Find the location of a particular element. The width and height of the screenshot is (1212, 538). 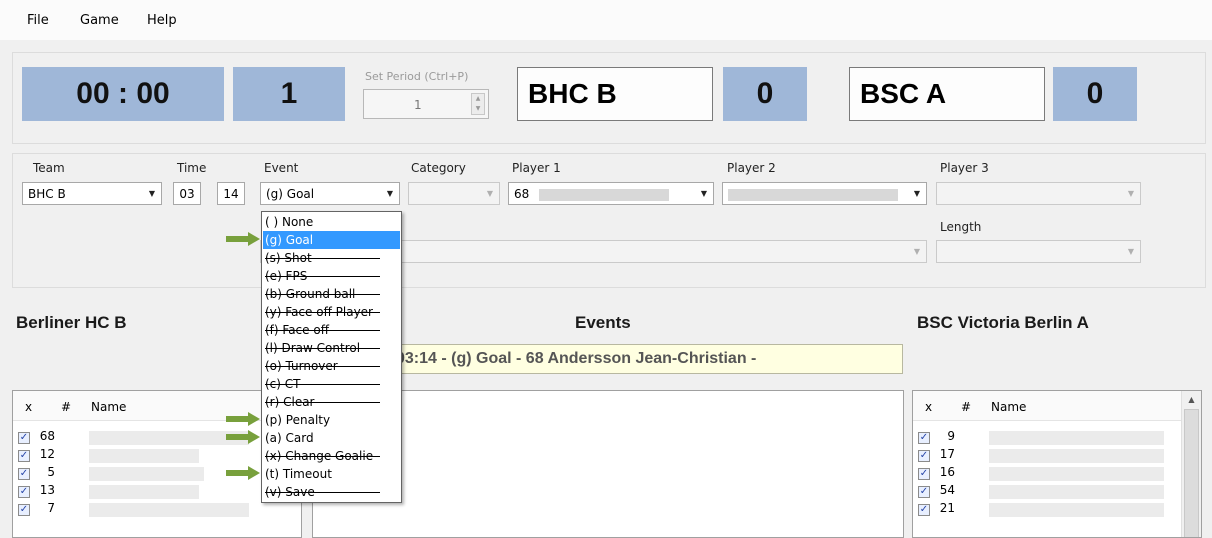

spin-up-icon: ▲ is located at coordinates (478, 99).